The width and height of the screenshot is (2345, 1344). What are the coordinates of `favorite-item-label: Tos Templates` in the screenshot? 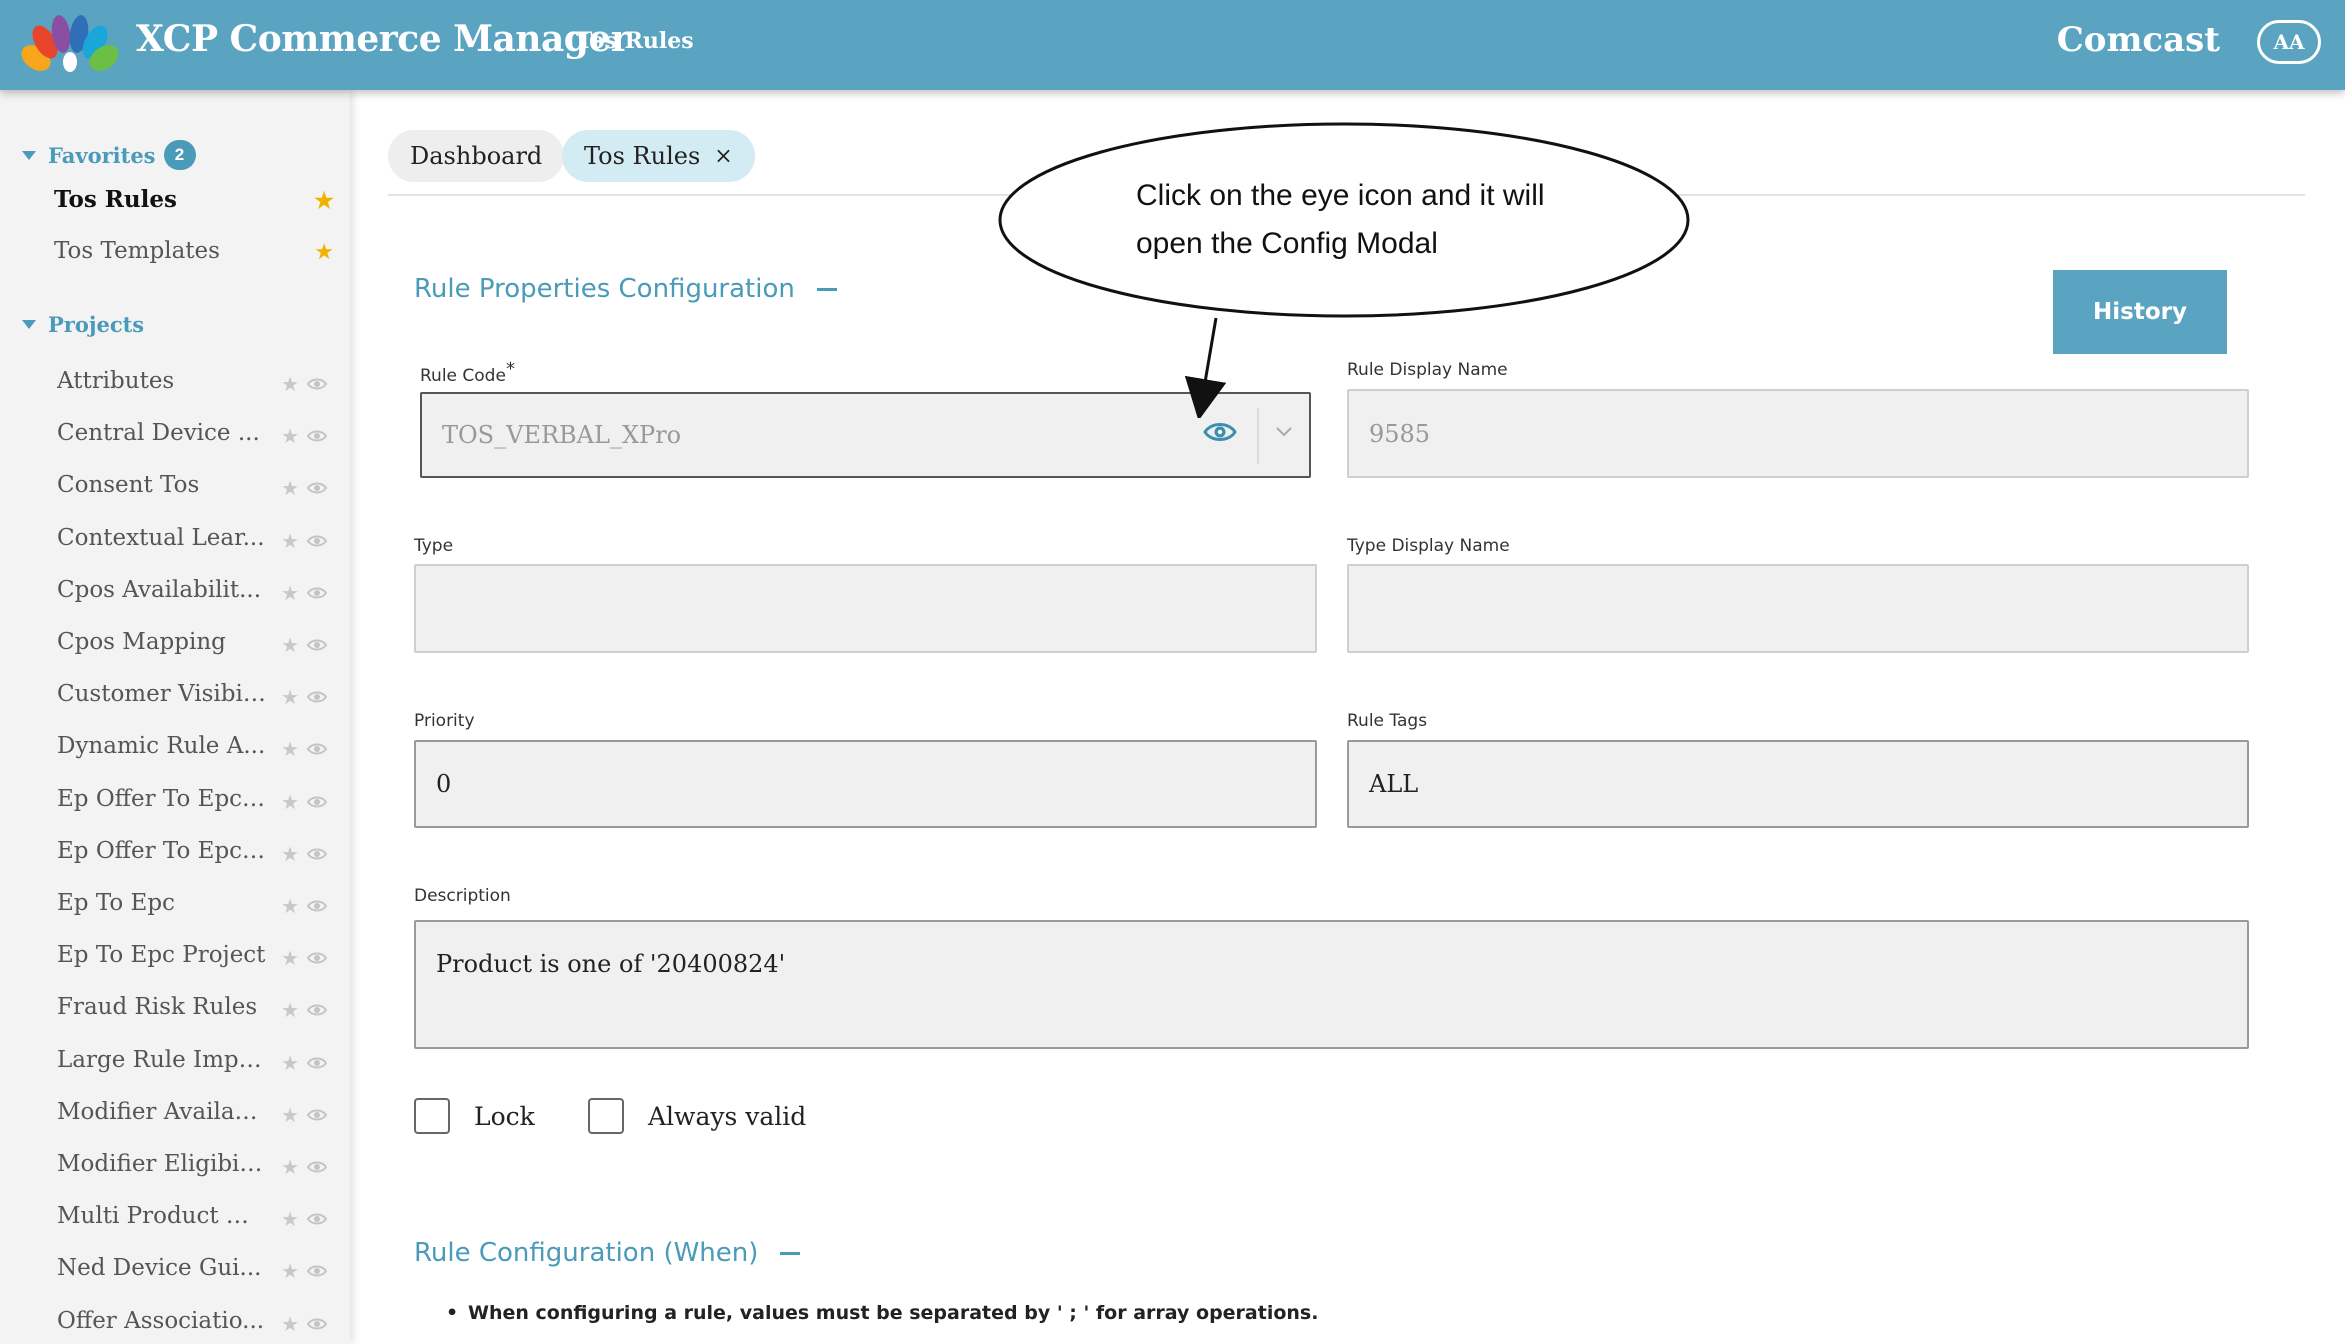 It's located at (137, 251).